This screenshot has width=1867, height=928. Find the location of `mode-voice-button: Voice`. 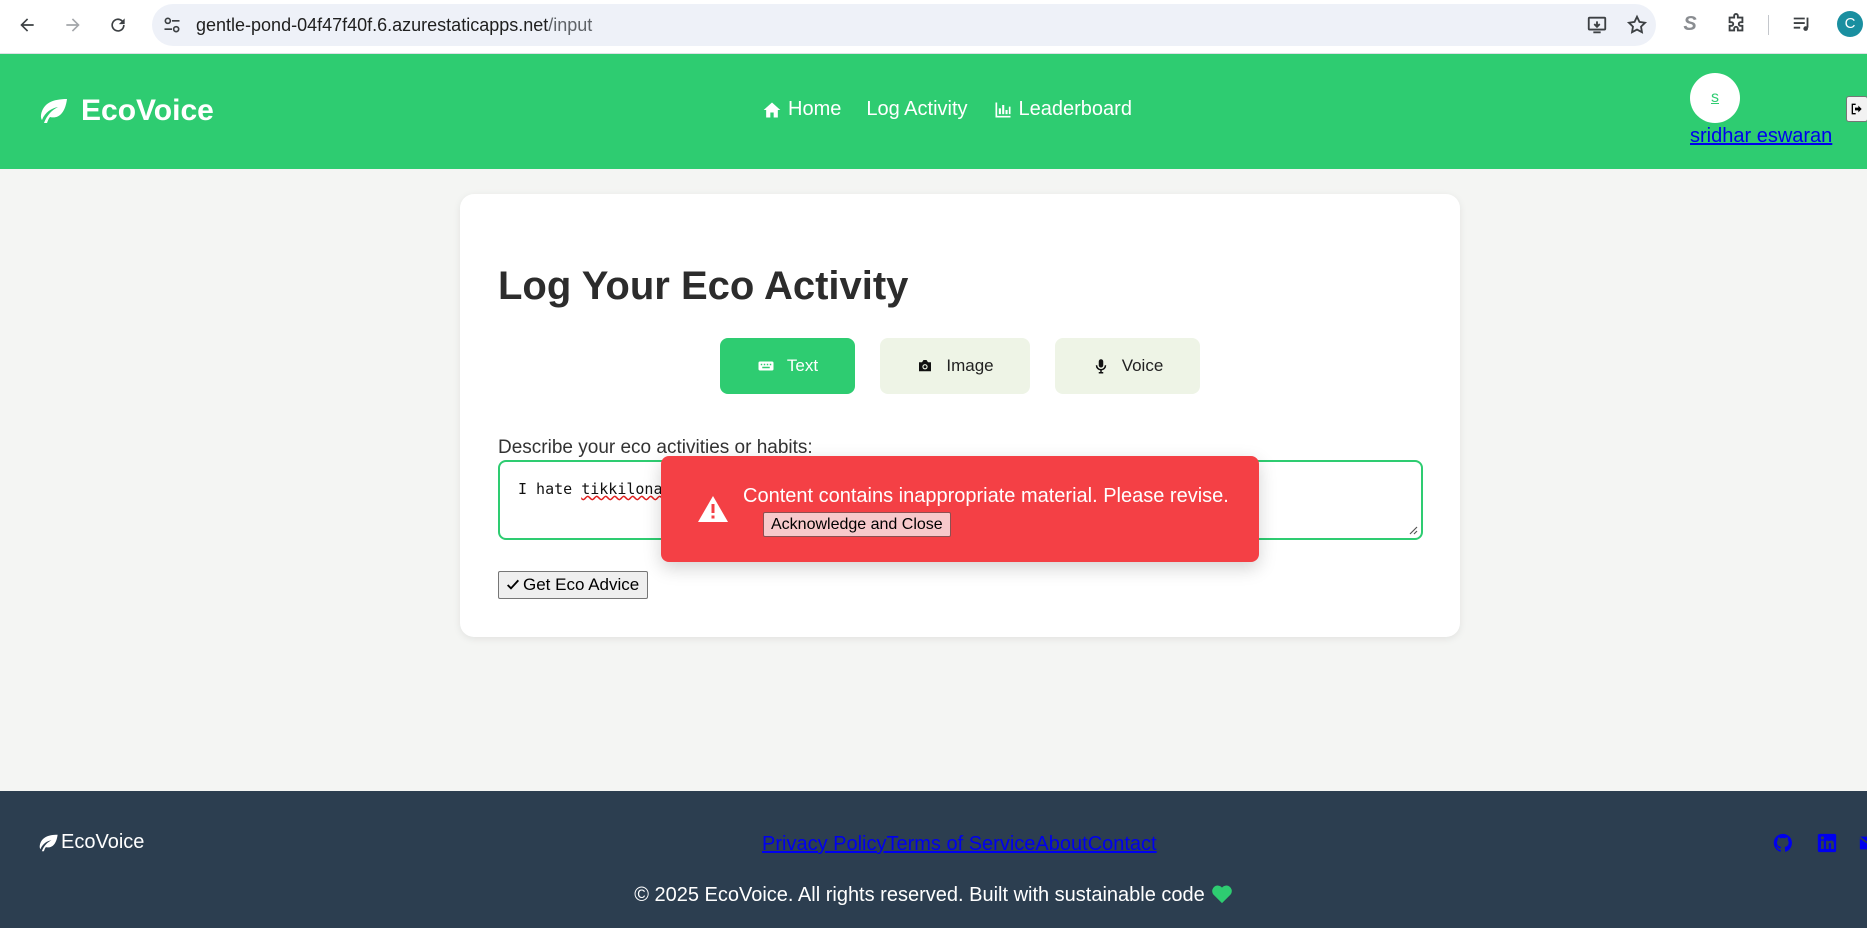

mode-voice-button: Voice is located at coordinates (1127, 366).